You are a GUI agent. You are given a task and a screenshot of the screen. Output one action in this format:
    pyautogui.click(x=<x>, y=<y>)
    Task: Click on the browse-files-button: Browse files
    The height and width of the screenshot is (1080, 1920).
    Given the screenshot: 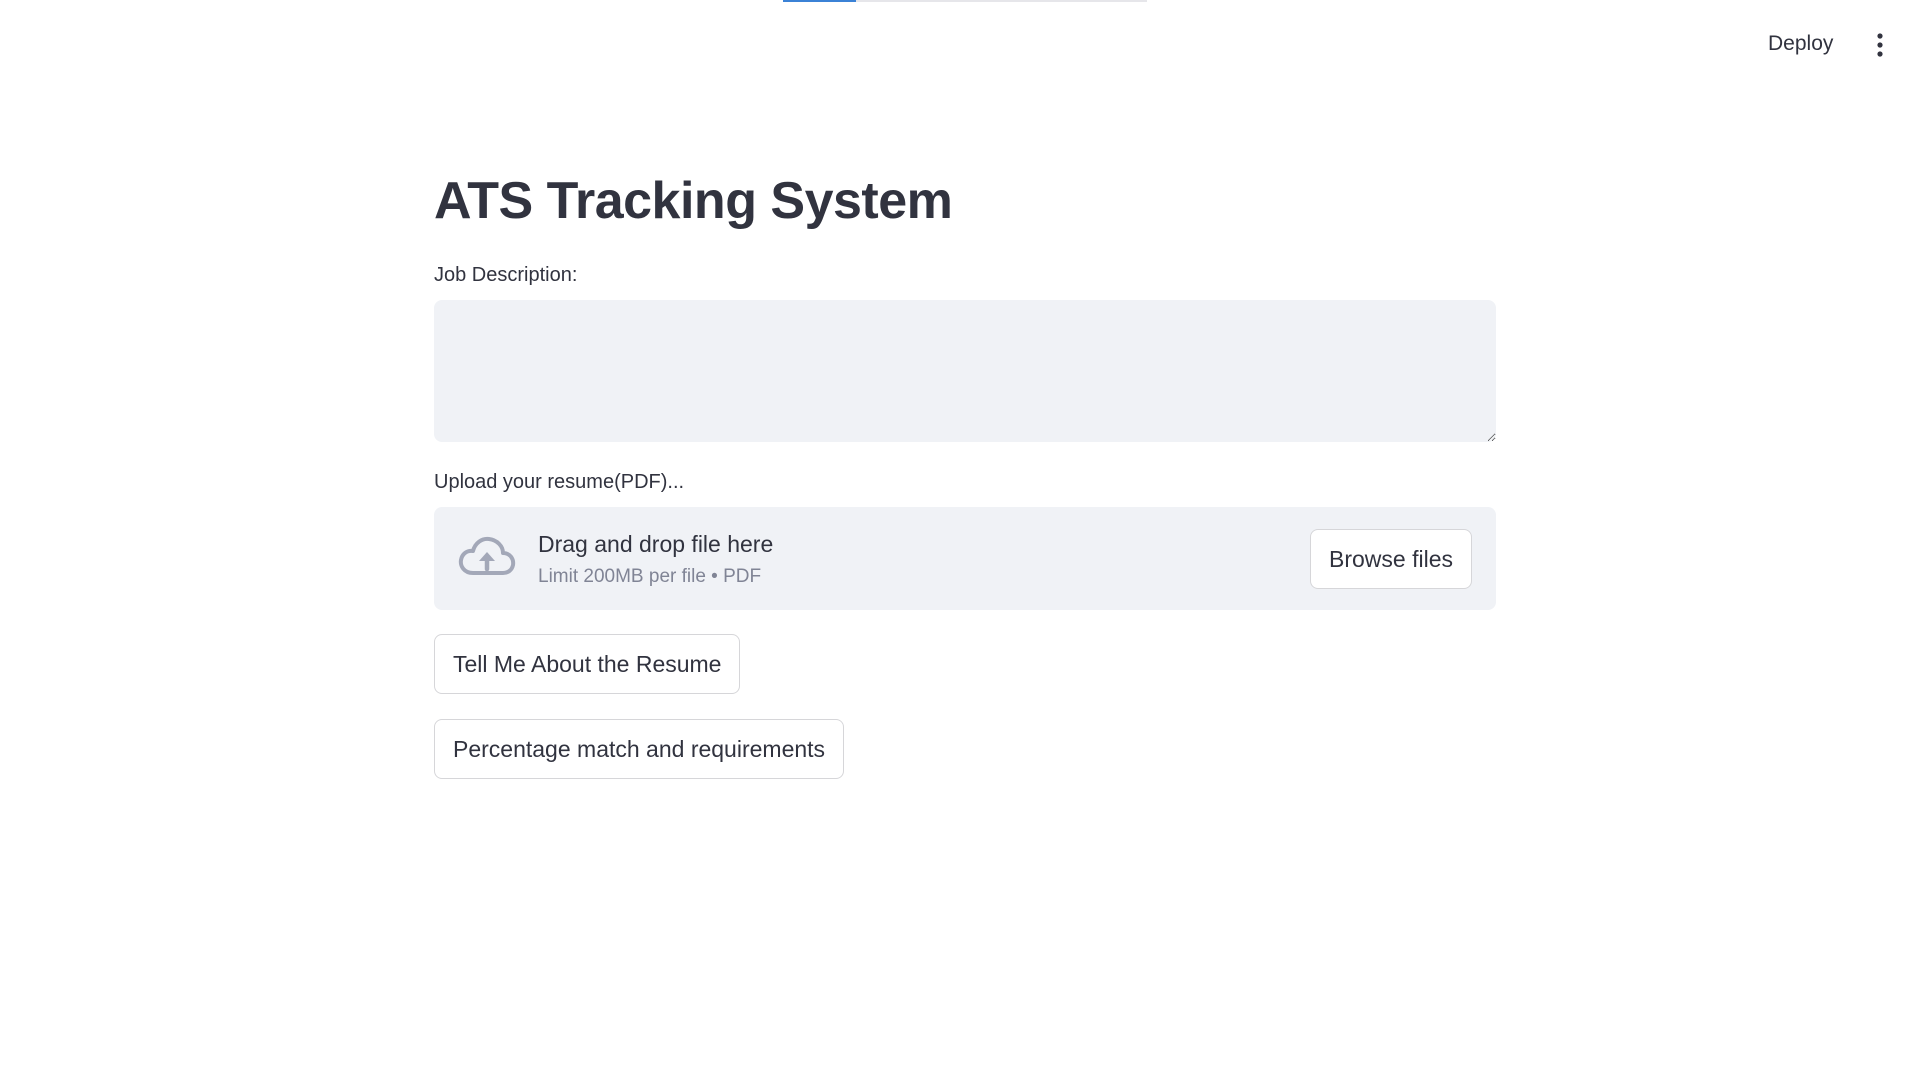 What is the action you would take?
    pyautogui.click(x=1391, y=559)
    